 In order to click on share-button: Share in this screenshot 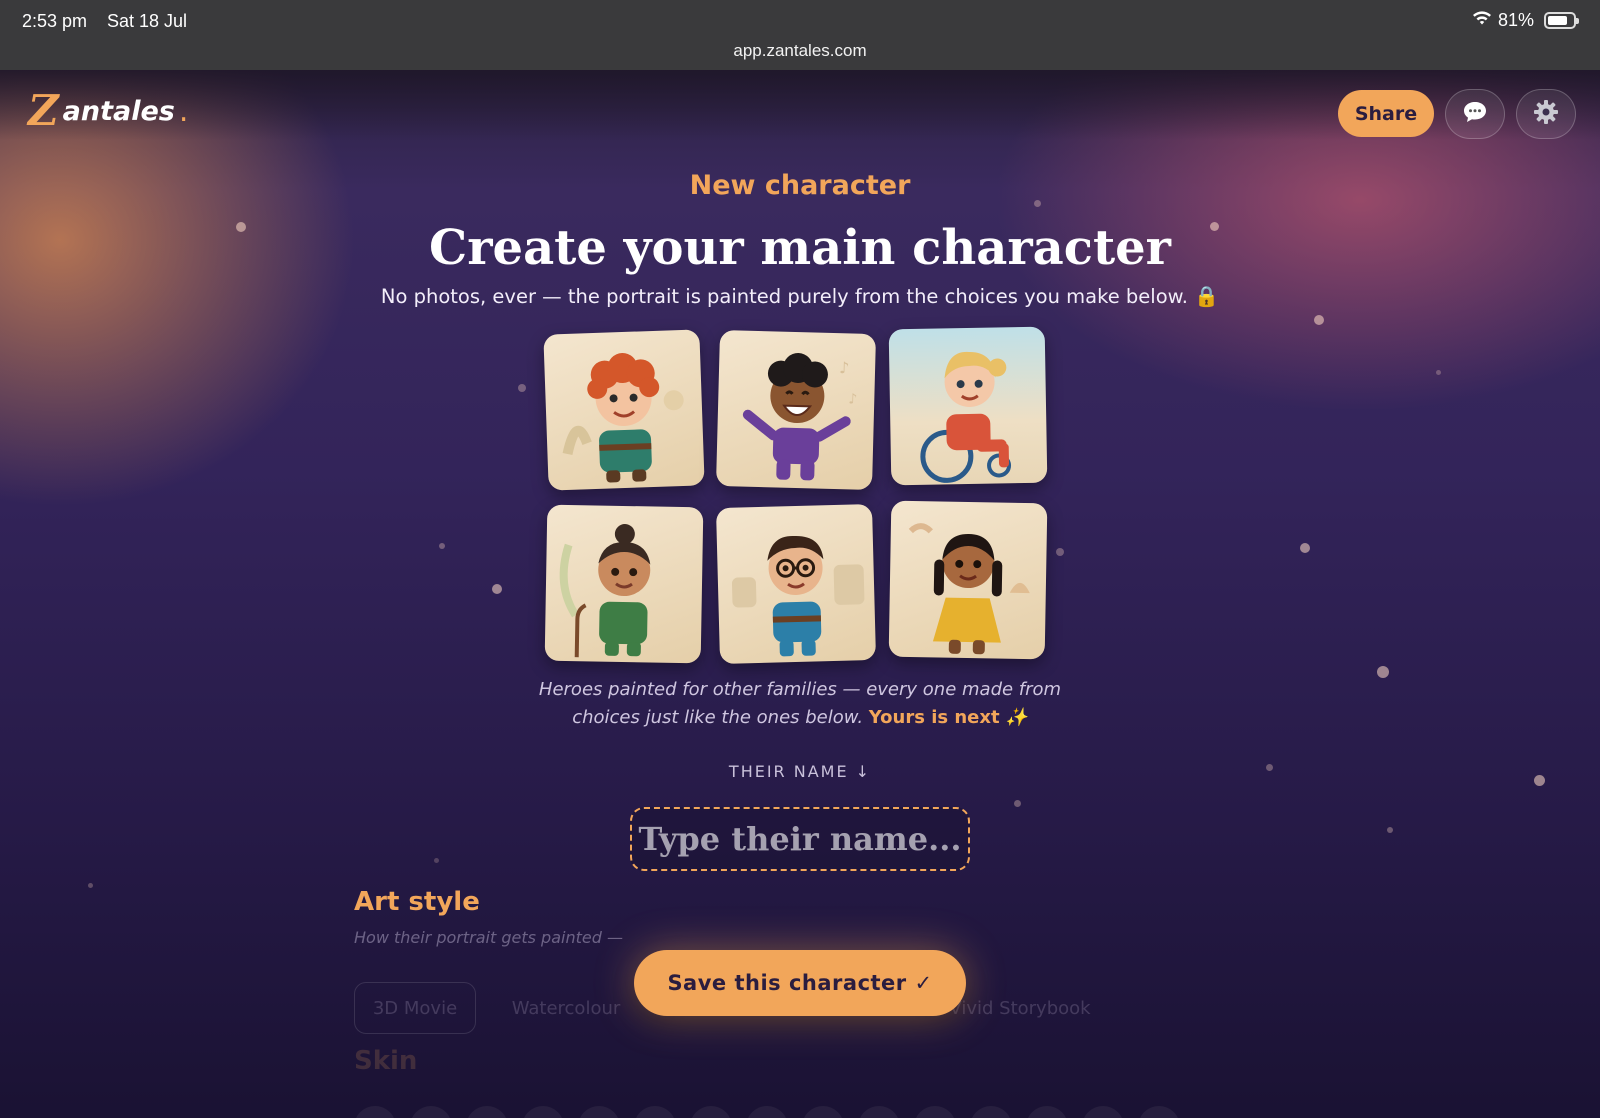, I will do `click(1386, 113)`.